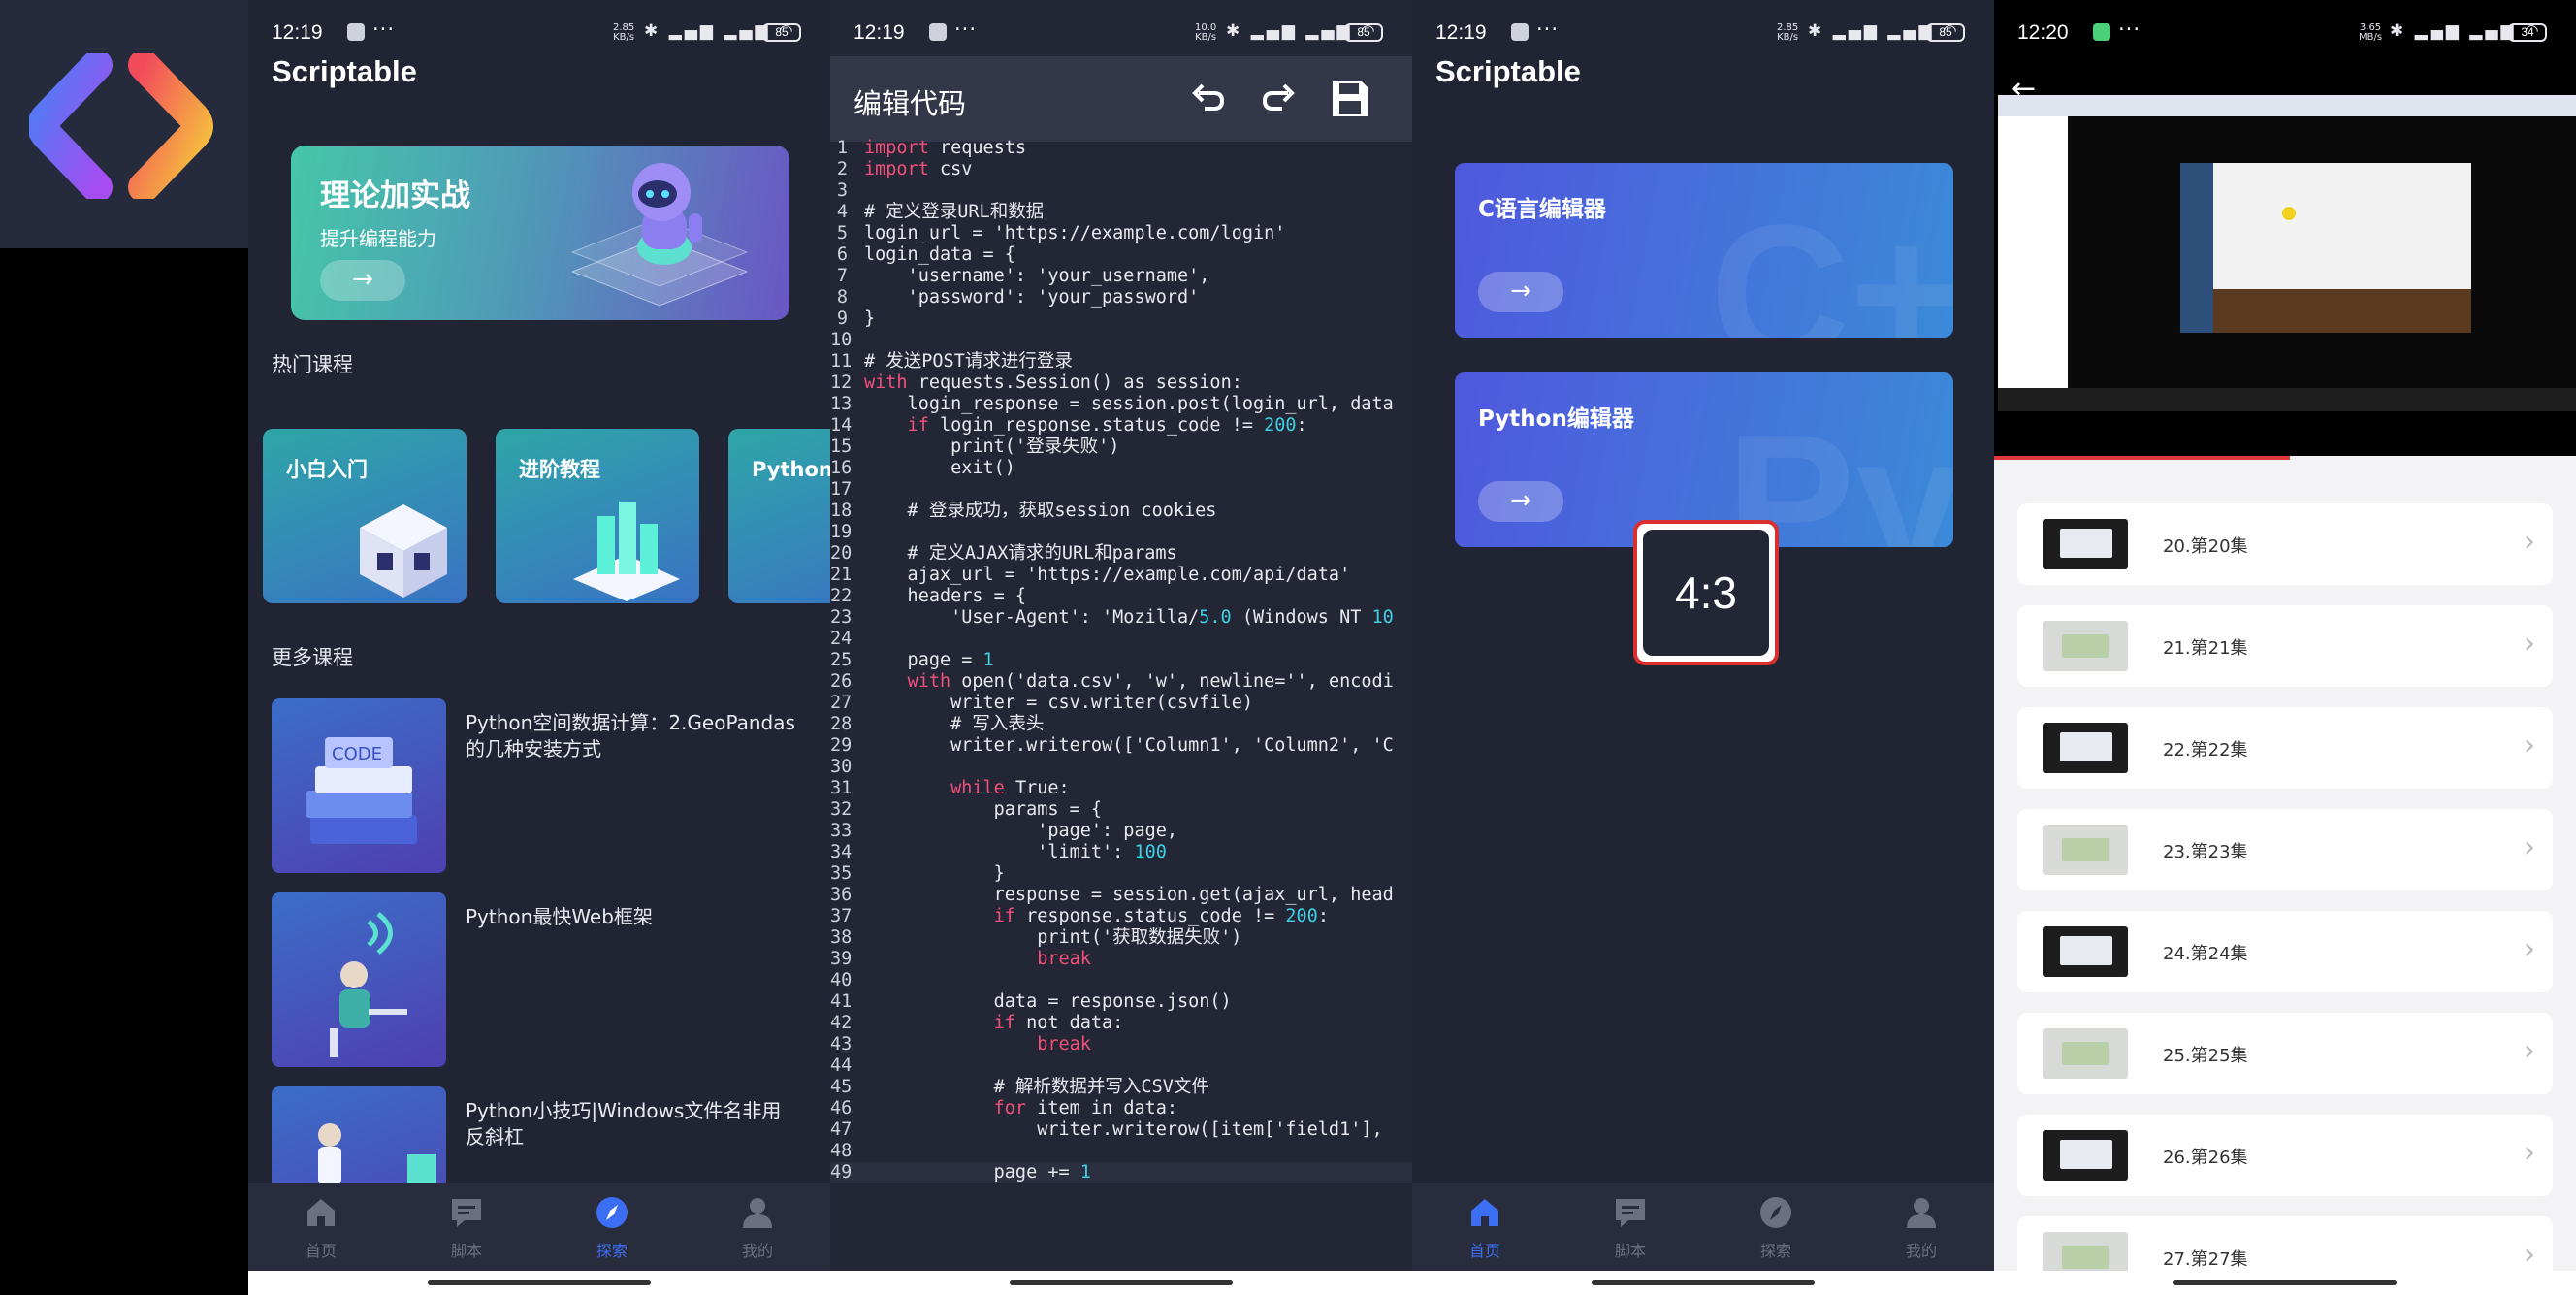  I want to click on redo-icon, so click(1278, 99).